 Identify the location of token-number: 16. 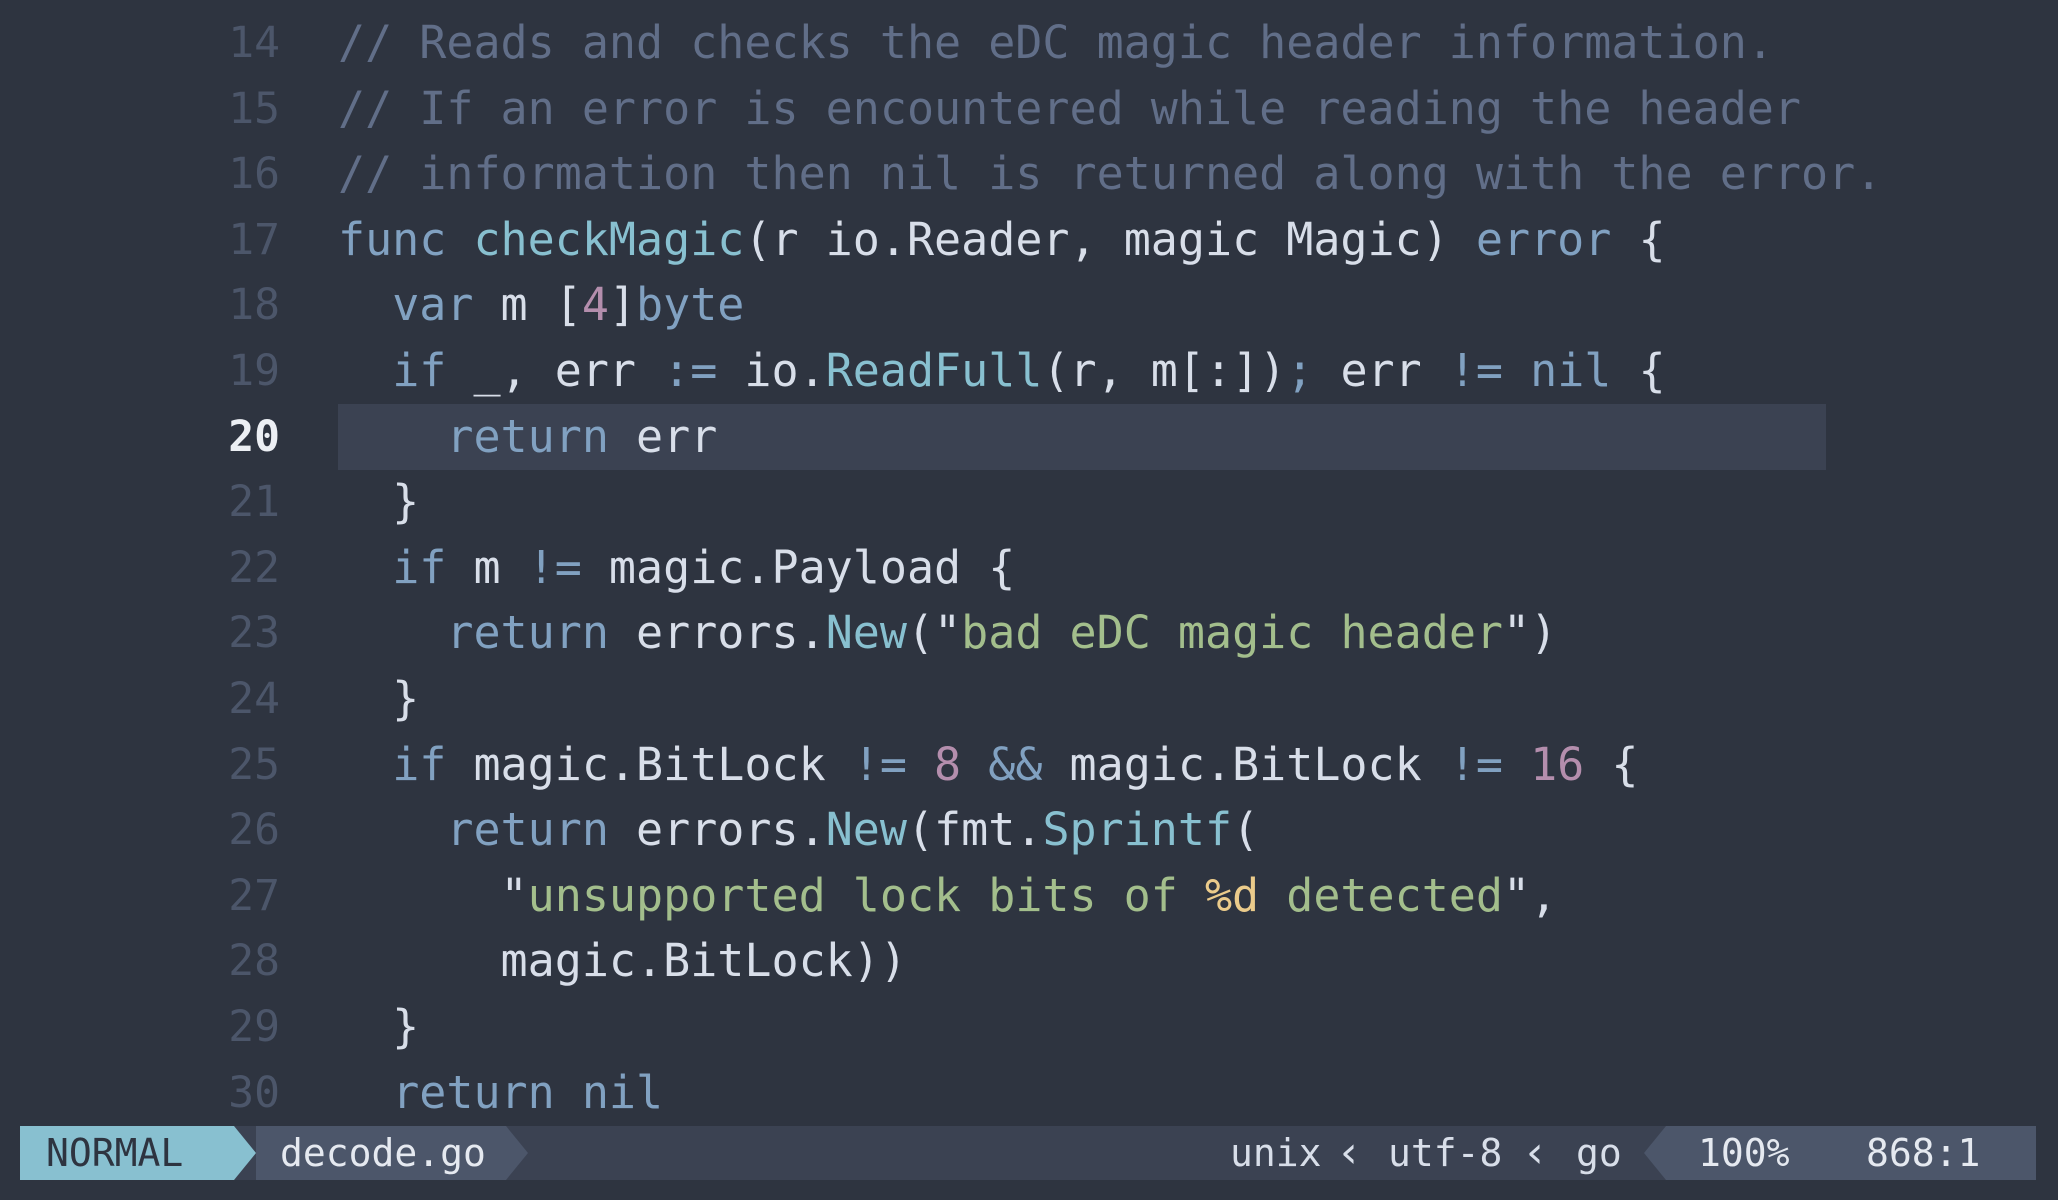
(1557, 764).